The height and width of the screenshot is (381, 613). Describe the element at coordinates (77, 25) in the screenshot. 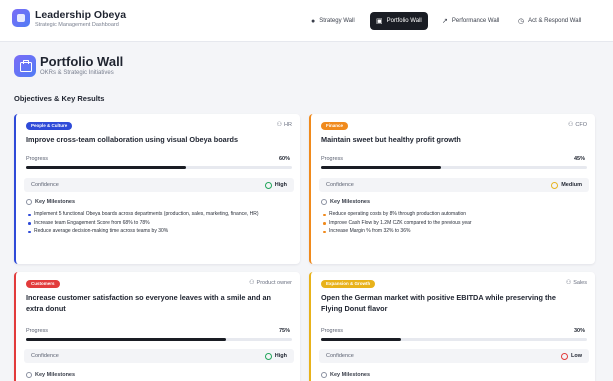

I see `brand-subtitle: Strategic Management Dashboard` at that location.